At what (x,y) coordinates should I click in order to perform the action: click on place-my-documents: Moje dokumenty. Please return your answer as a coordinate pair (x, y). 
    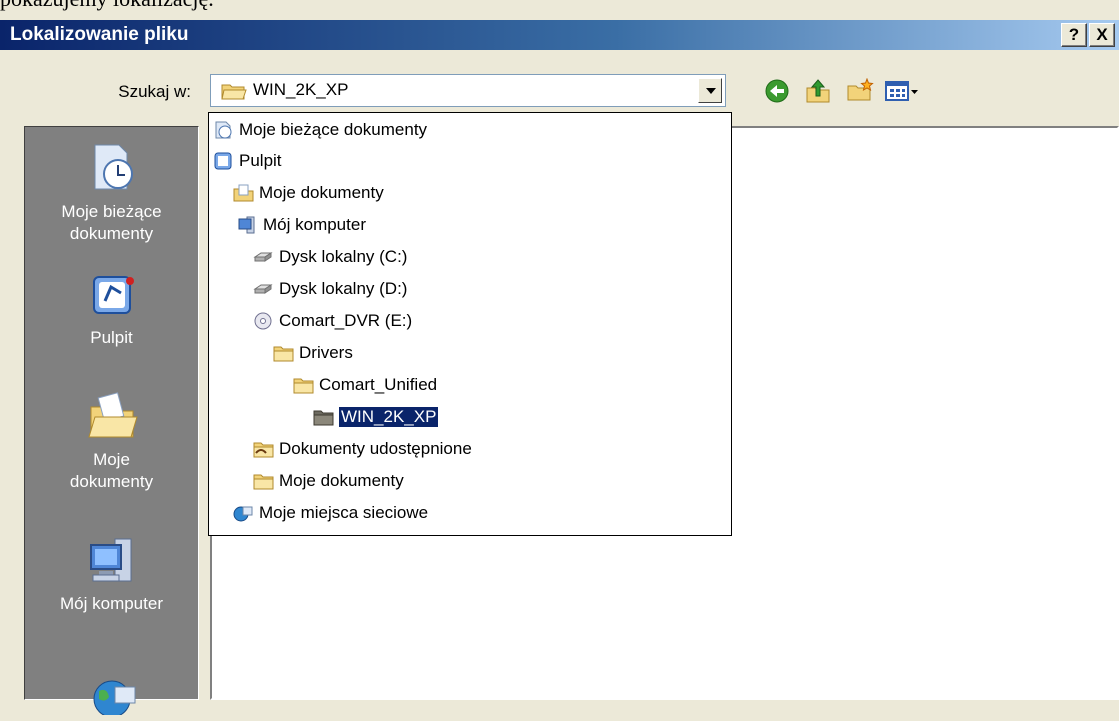
    Looking at the image, I should click on (111, 441).